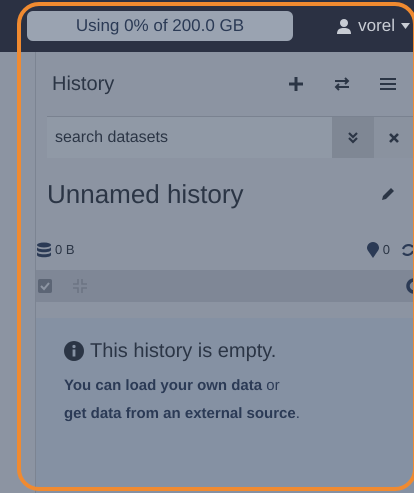 This screenshot has height=493, width=414. What do you see at coordinates (180, 413) in the screenshot?
I see `external-data-link: get data from an external source` at bounding box center [180, 413].